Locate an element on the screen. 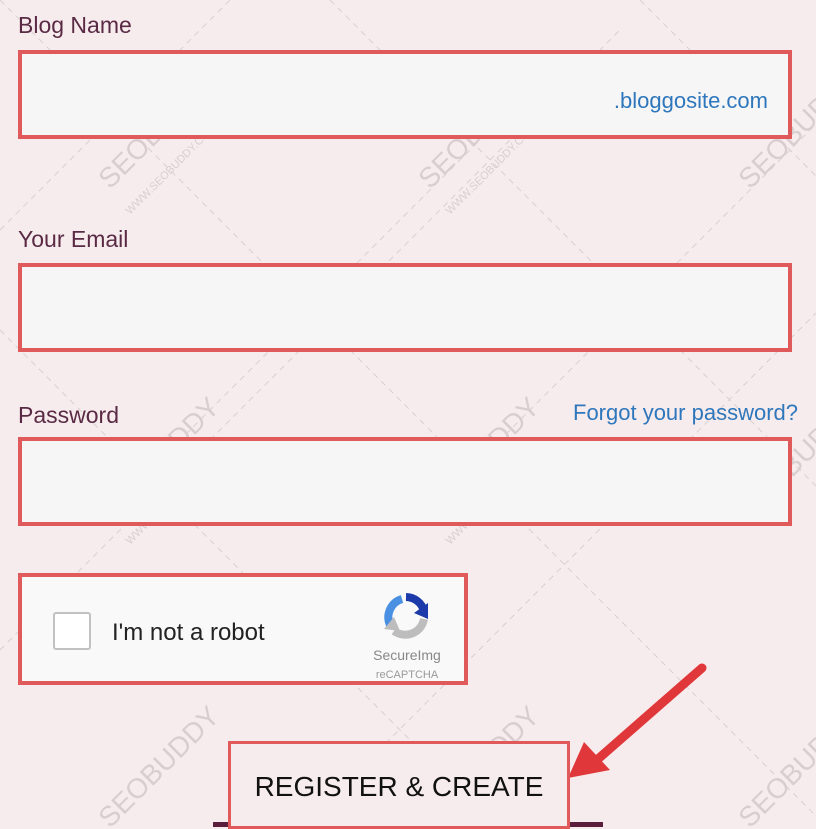  email-label: Your Email is located at coordinates (73, 239).